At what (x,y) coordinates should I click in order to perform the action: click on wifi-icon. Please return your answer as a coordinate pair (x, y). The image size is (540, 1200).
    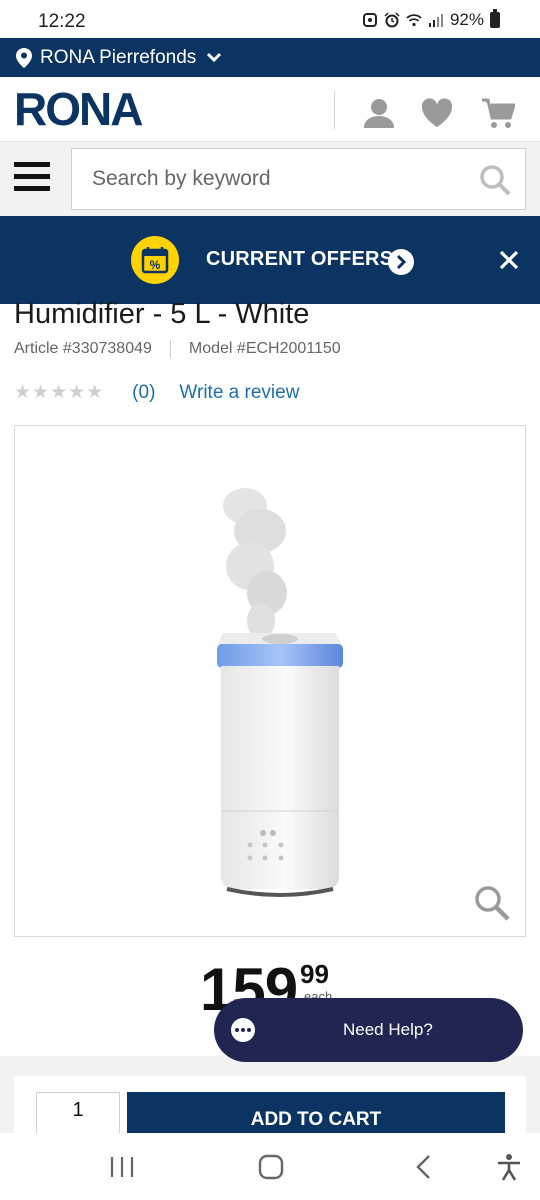
    Looking at the image, I should click on (414, 20).